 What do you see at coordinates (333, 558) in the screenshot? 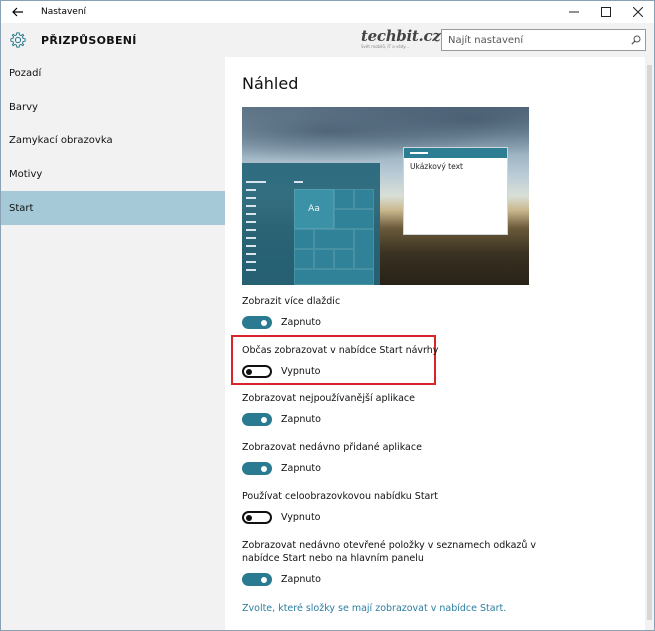
I see `setting-label-line2: nabídce Start nebo na hlavním panelu` at bounding box center [333, 558].